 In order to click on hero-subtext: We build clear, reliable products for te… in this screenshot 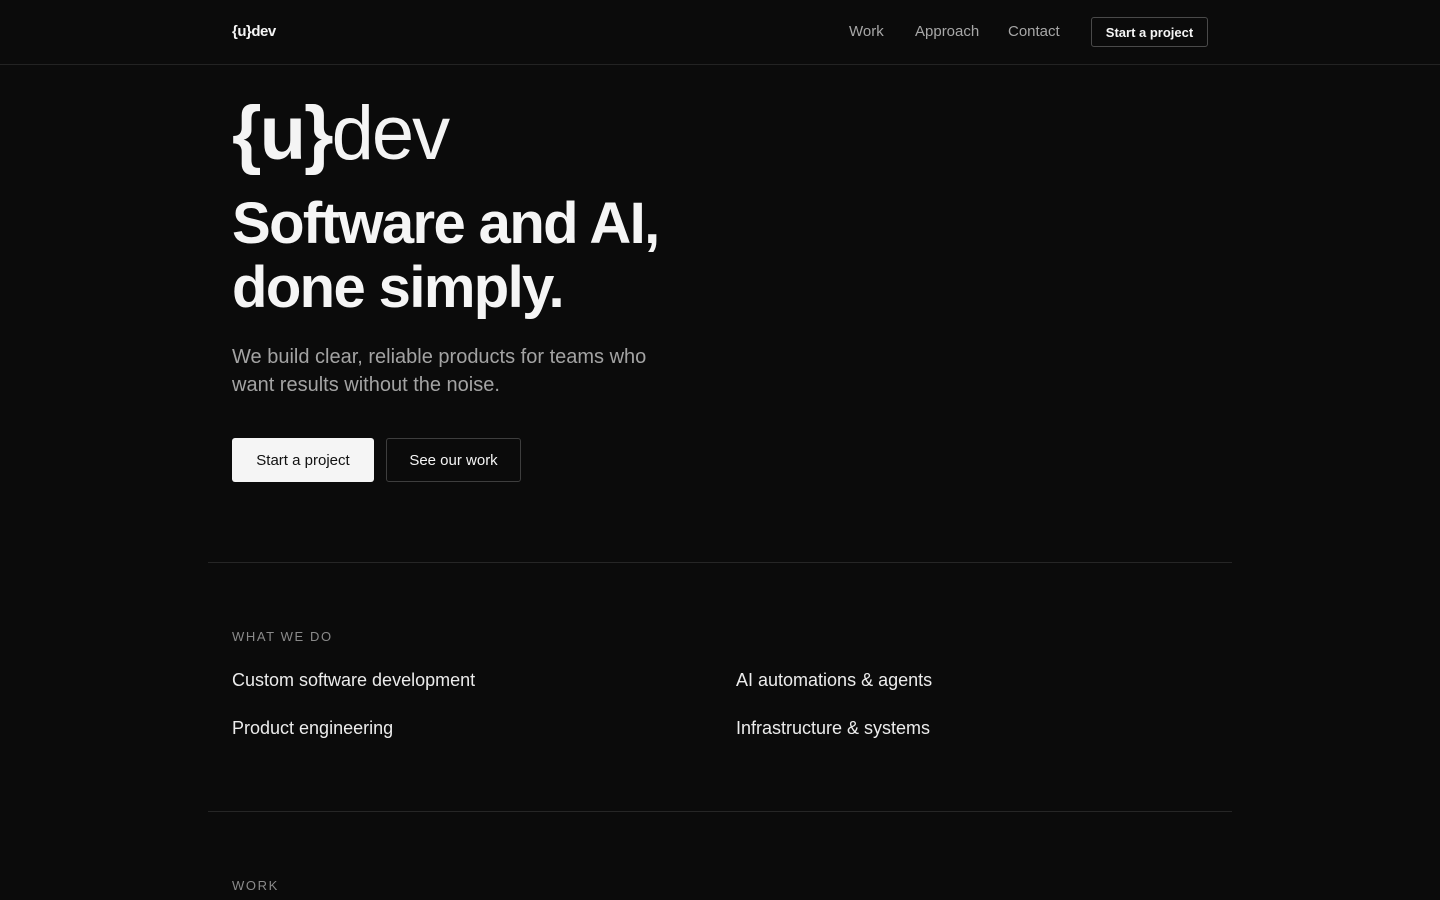, I will do `click(439, 371)`.